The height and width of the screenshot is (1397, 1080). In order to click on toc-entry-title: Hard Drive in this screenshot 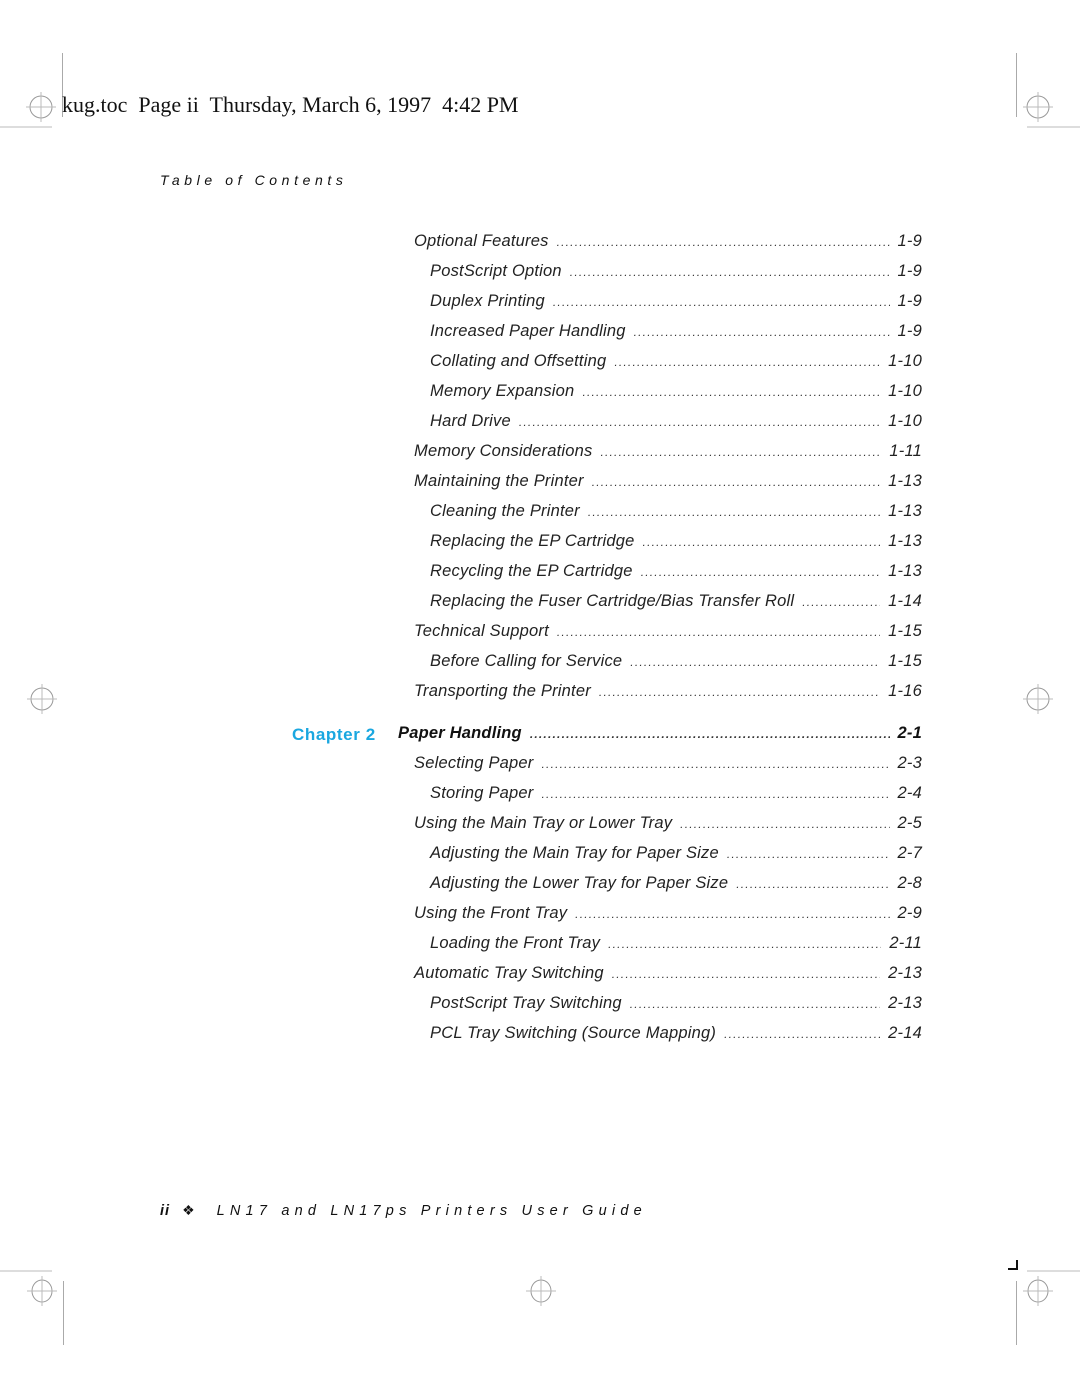, I will do `click(470, 421)`.